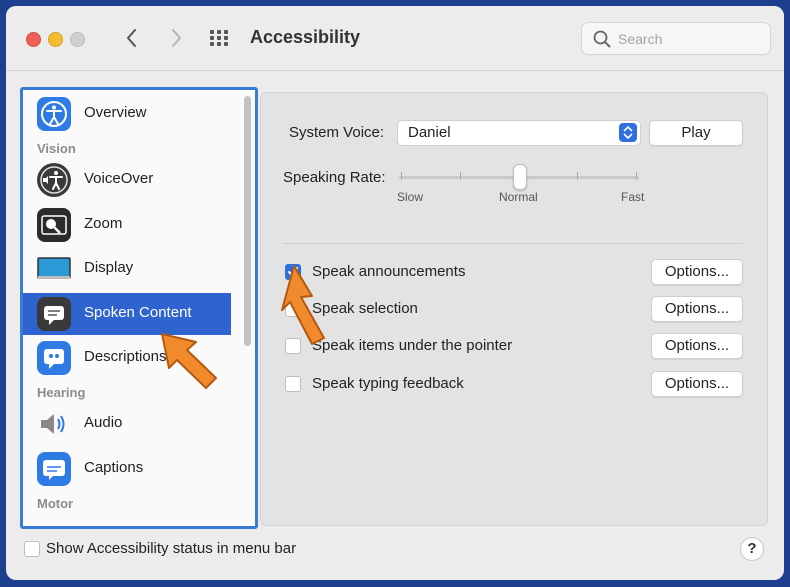 The image size is (790, 587). Describe the element at coordinates (55, 39) in the screenshot. I see `minimize-window-button` at that location.